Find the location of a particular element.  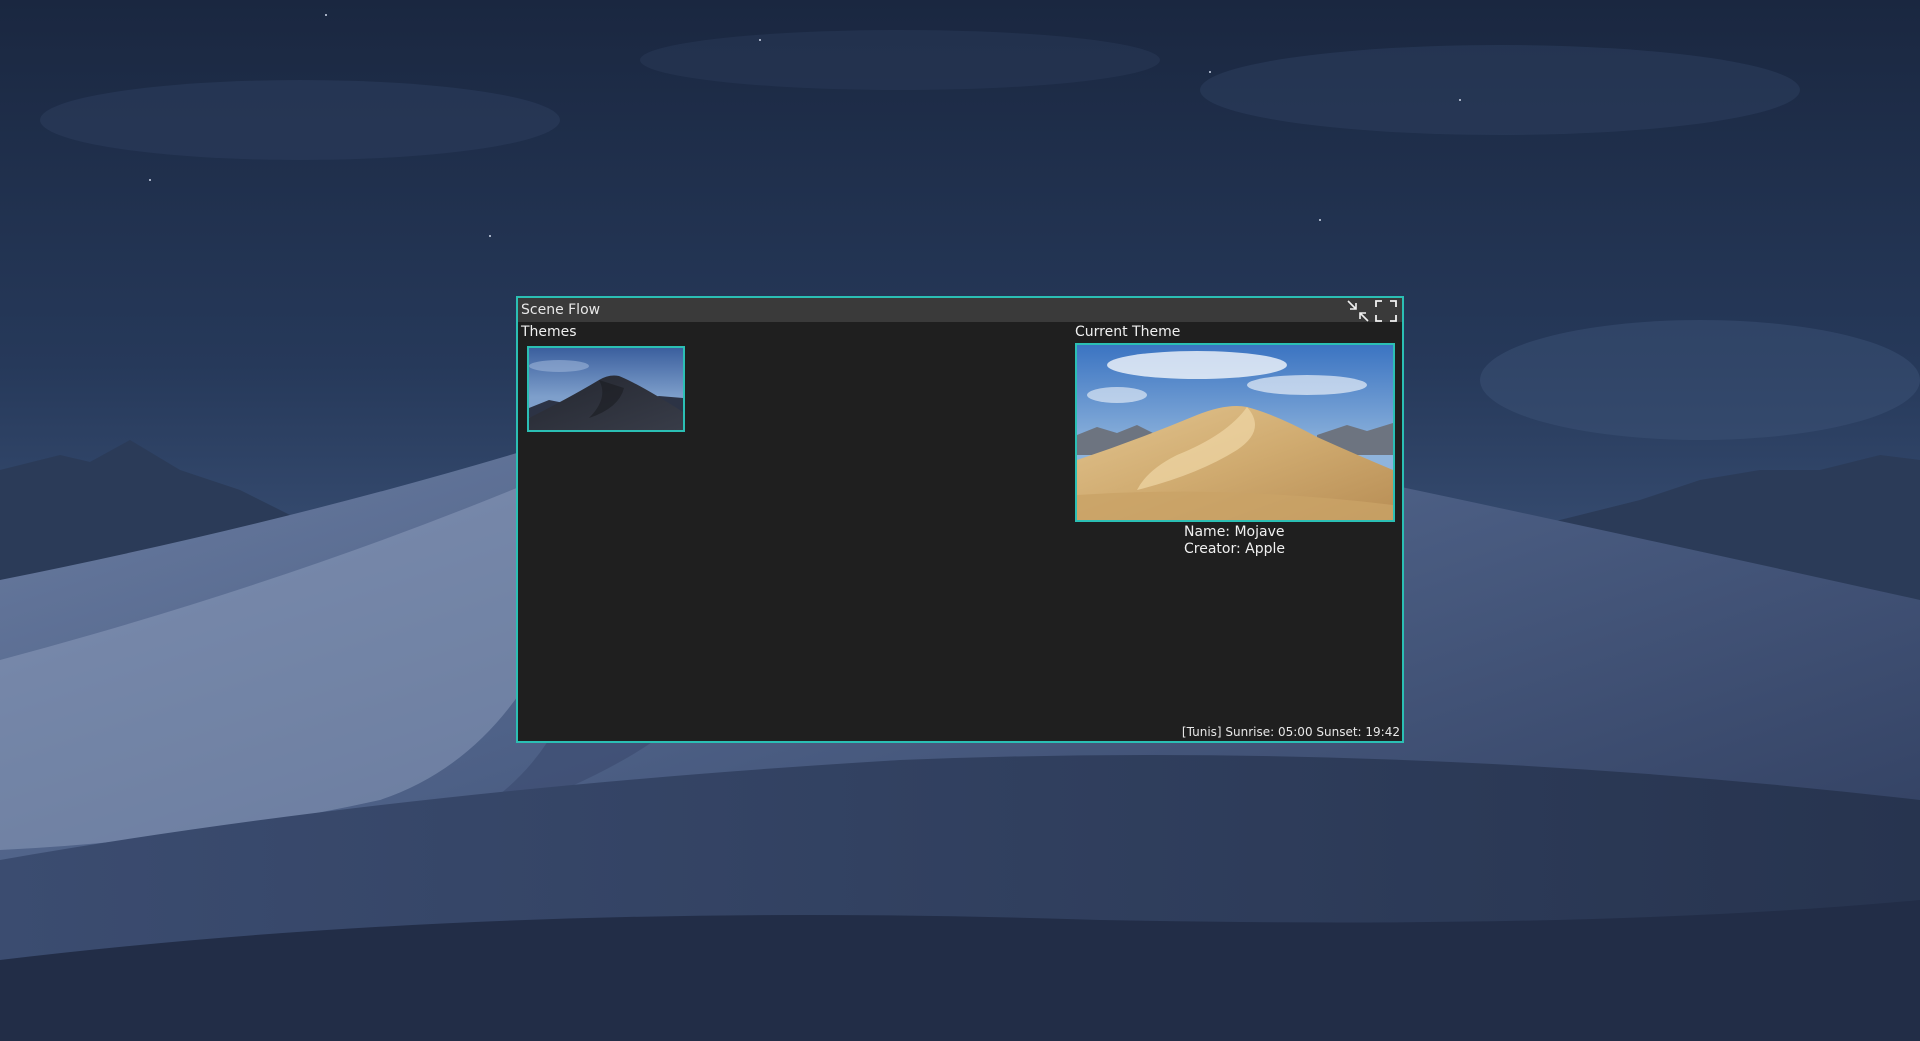

collapse-arrows-icon is located at coordinates (1358, 311).